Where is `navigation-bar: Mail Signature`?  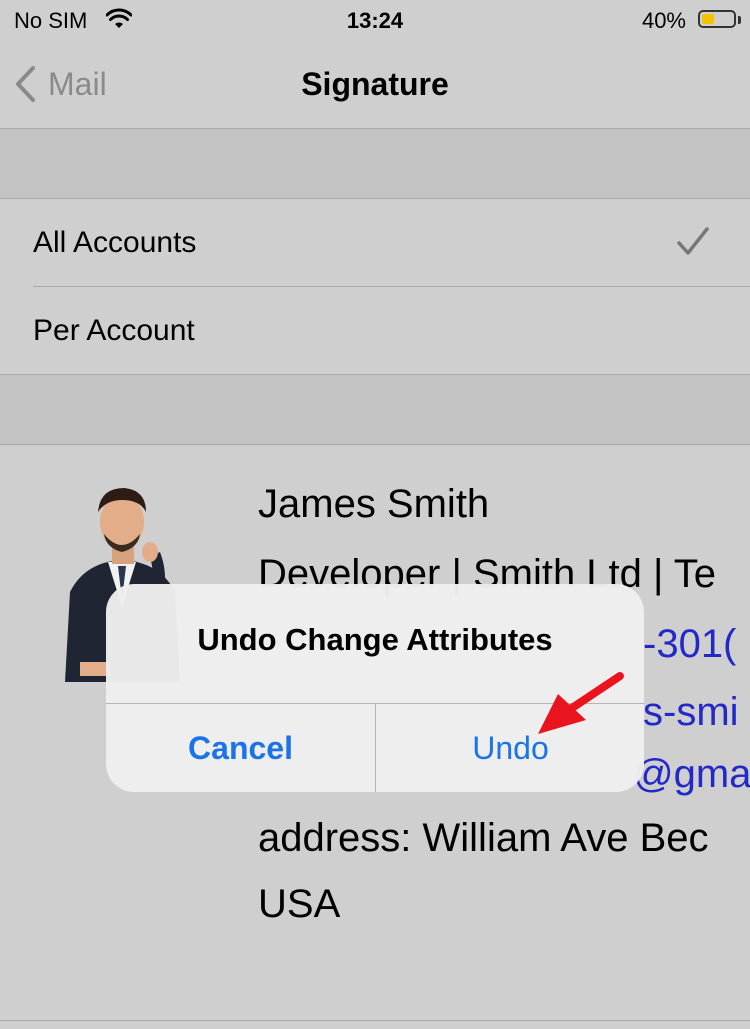 navigation-bar: Mail Signature is located at coordinates (375, 86).